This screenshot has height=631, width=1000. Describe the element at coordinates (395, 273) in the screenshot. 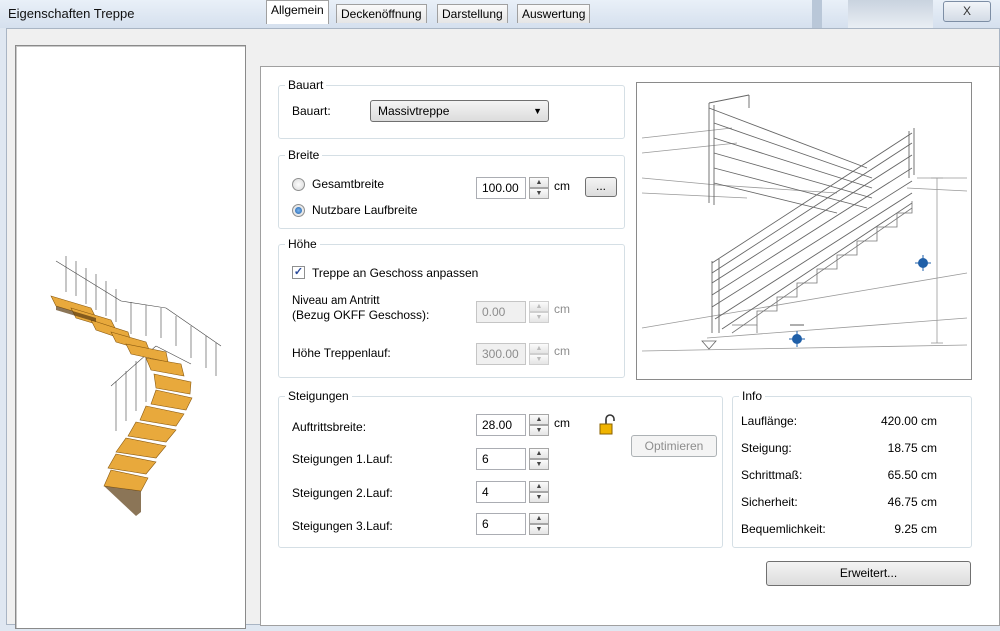

I see `geschoss-checkbox-label: Treppe an Geschoss anpassen` at that location.